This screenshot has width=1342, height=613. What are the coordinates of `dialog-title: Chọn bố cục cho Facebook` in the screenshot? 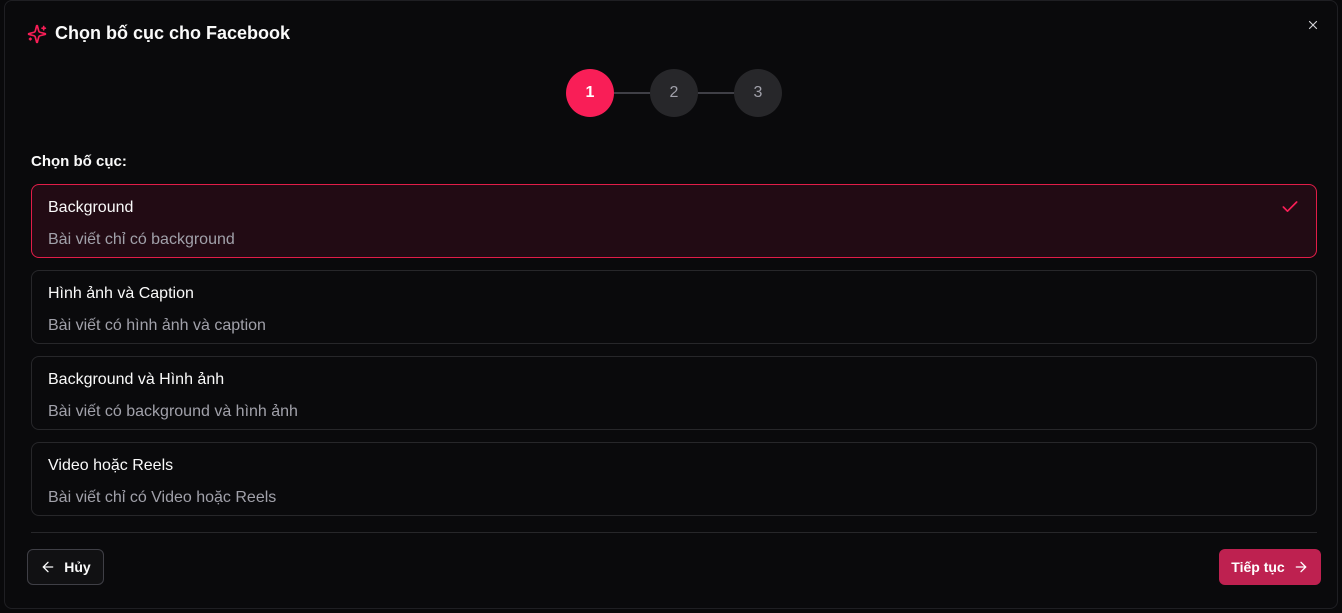 It's located at (173, 33).